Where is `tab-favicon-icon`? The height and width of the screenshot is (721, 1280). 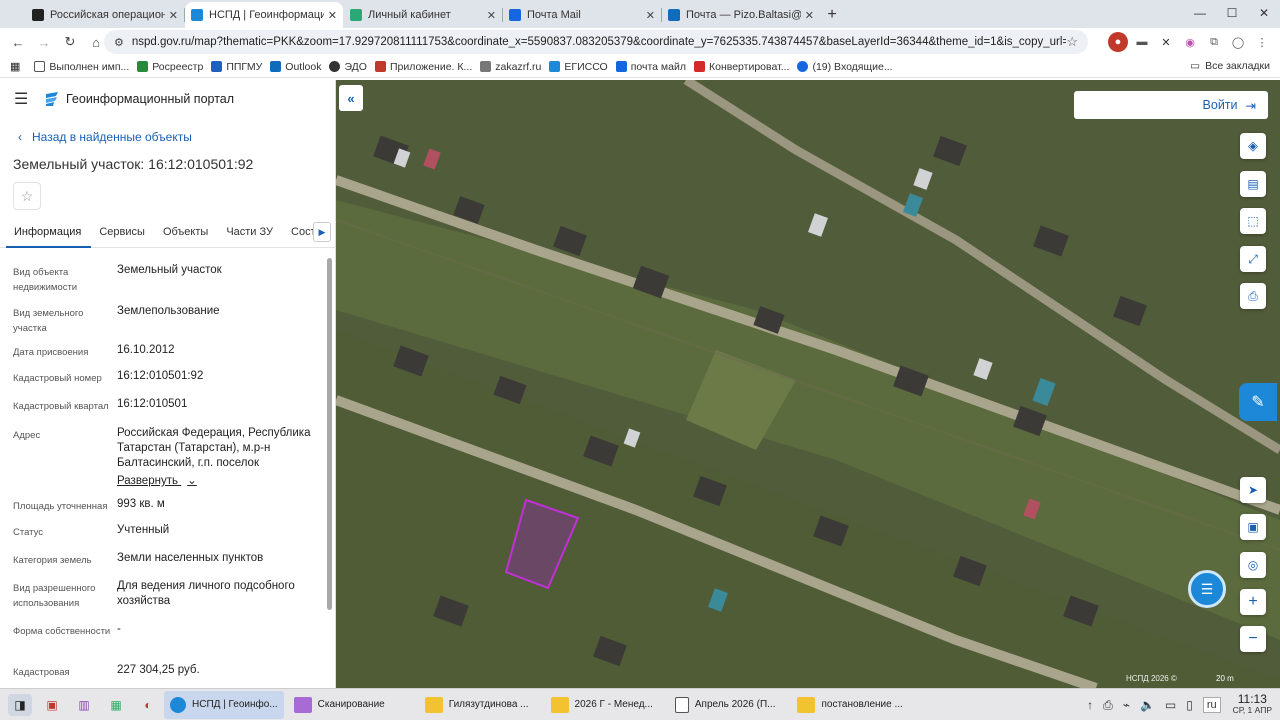
tab-favicon-icon is located at coordinates (515, 15).